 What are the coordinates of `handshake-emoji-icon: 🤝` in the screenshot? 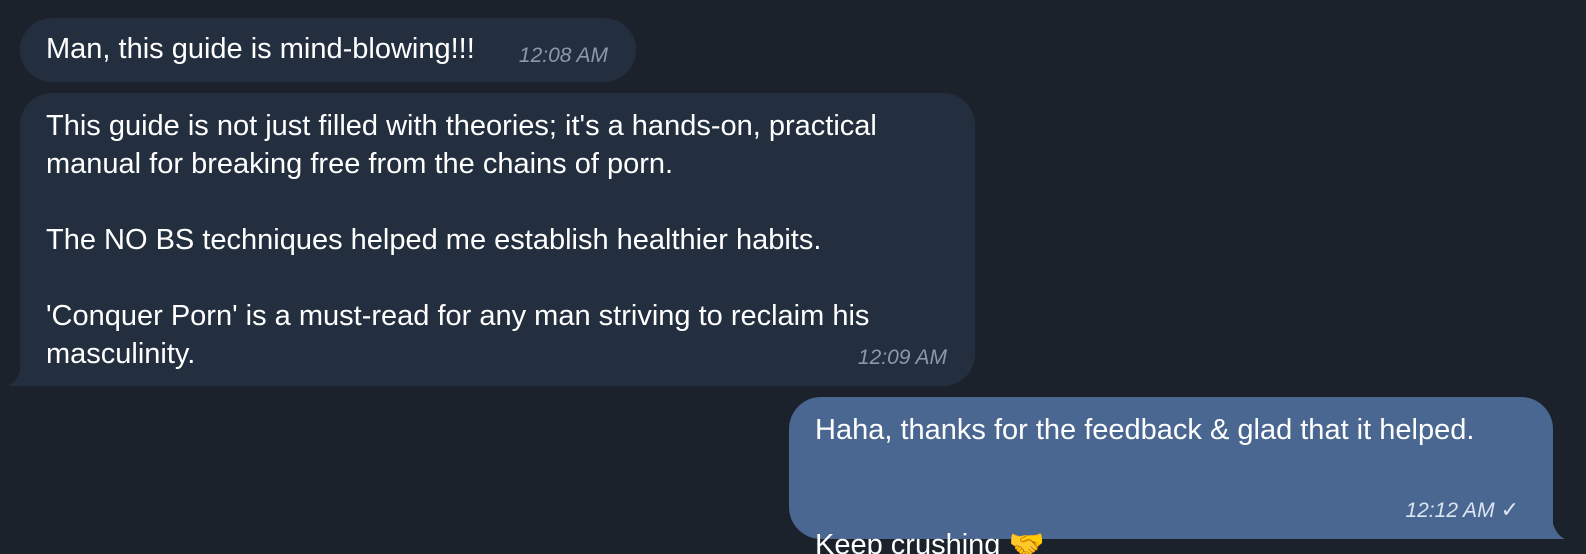 It's located at (1026, 540).